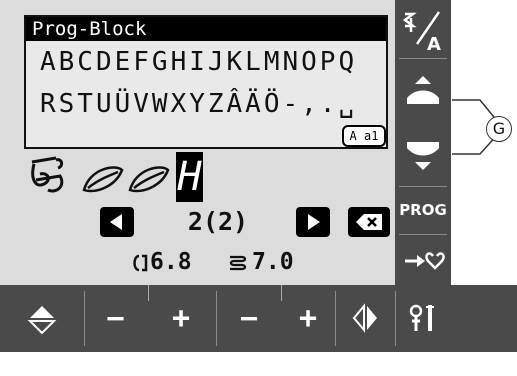  I want to click on side-panel: A PROG, so click(423, 142).